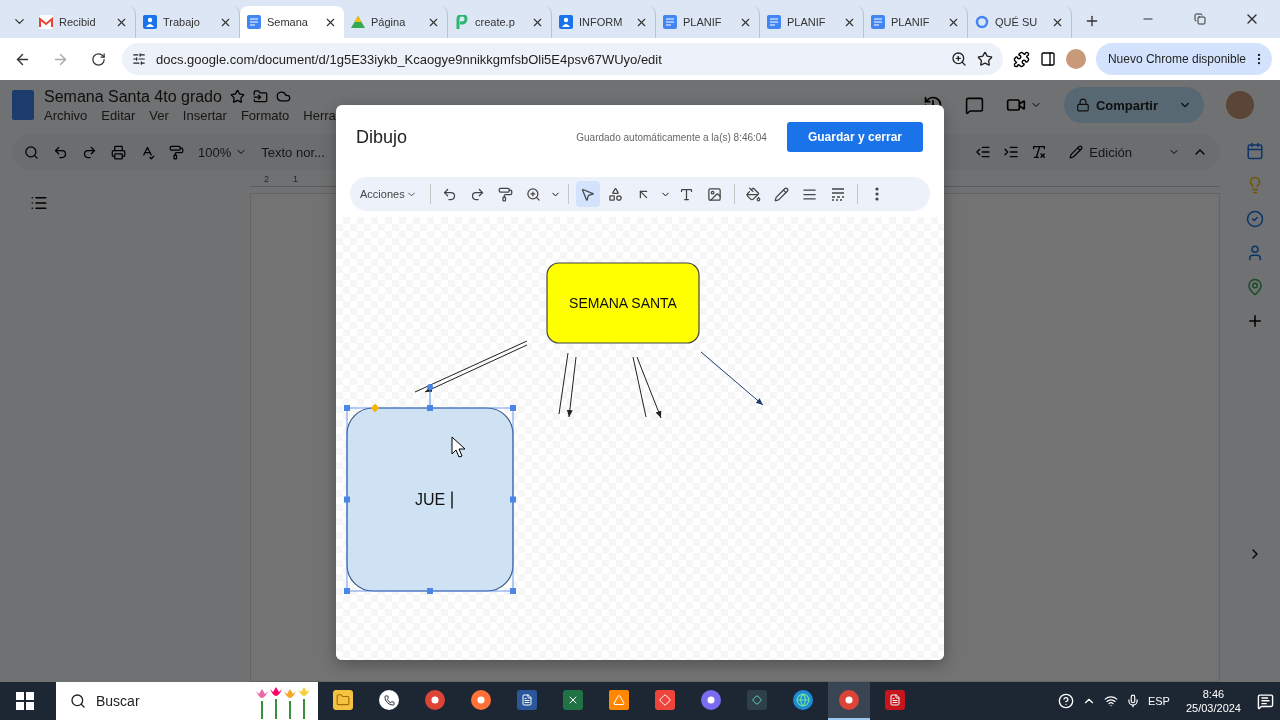  Describe the element at coordinates (204, 115) in the screenshot. I see `menu-item: Insertar` at that location.